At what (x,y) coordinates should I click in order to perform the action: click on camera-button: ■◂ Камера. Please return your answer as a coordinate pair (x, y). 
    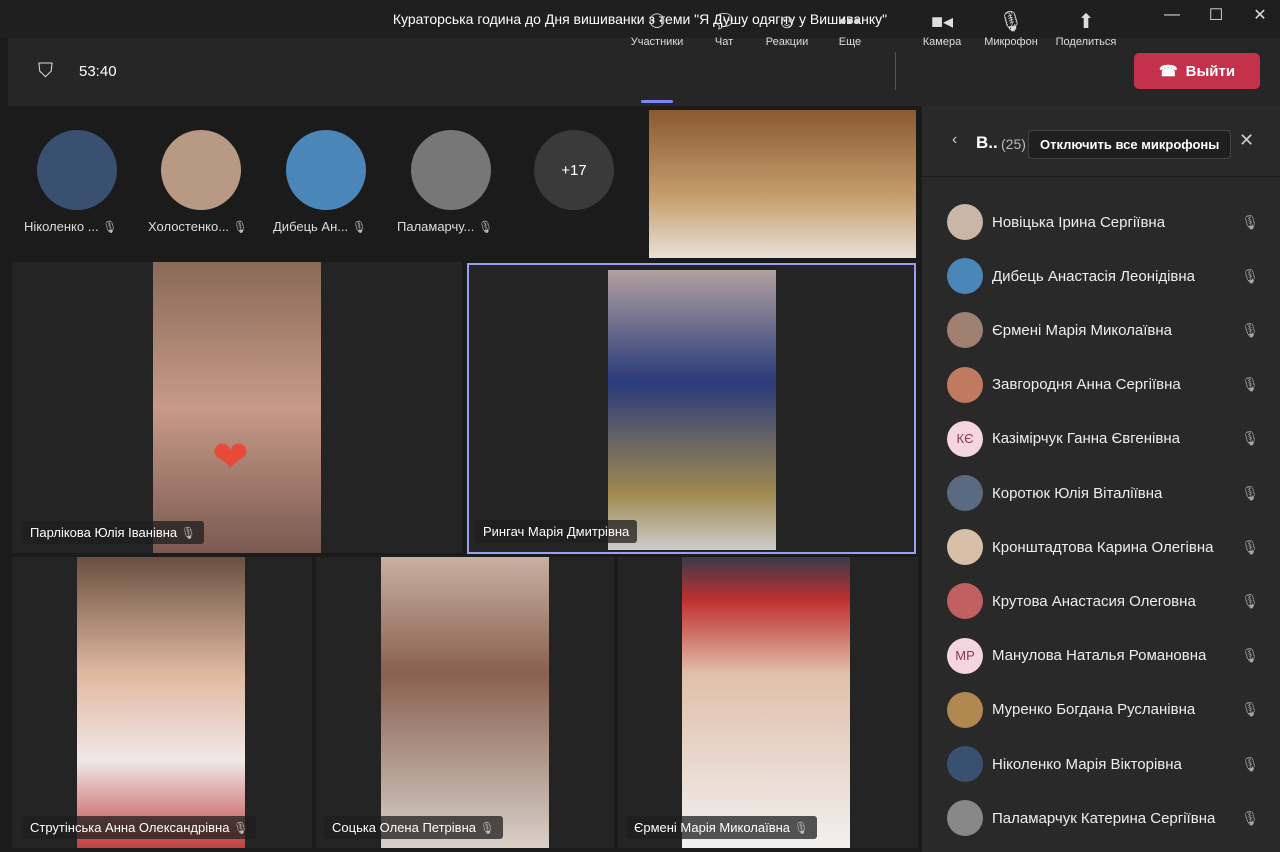
    Looking at the image, I should click on (942, 28).